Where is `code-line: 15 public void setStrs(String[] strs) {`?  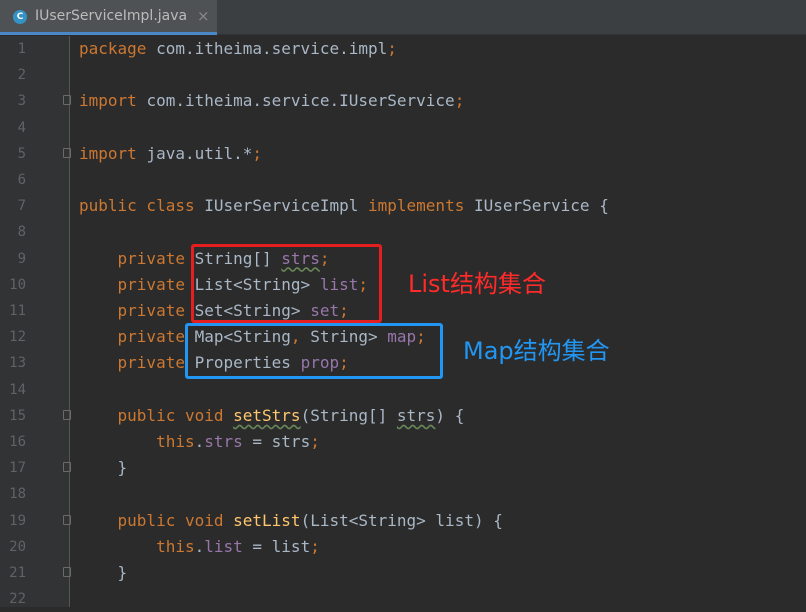
code-line: 15 public void setStrs(String[] strs) { is located at coordinates (403, 416).